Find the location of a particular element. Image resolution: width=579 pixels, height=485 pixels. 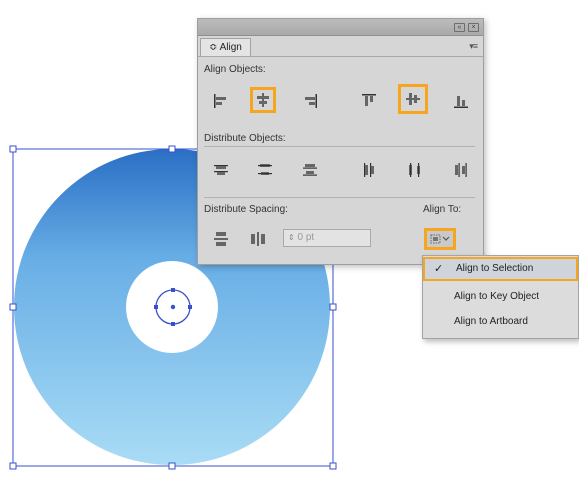

vertical-distribute-top-icon is located at coordinates (221, 170).